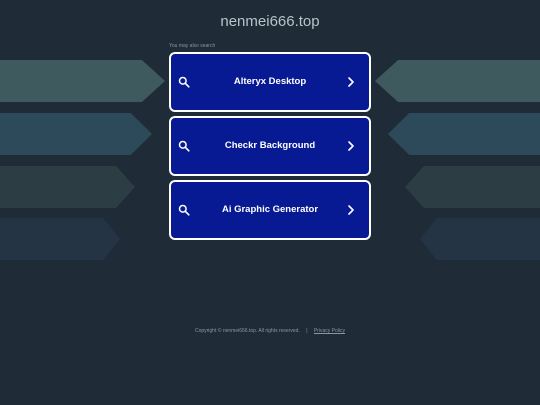 The image size is (540, 405). I want to click on search-link-label: Alteryx Desktop, so click(270, 81).